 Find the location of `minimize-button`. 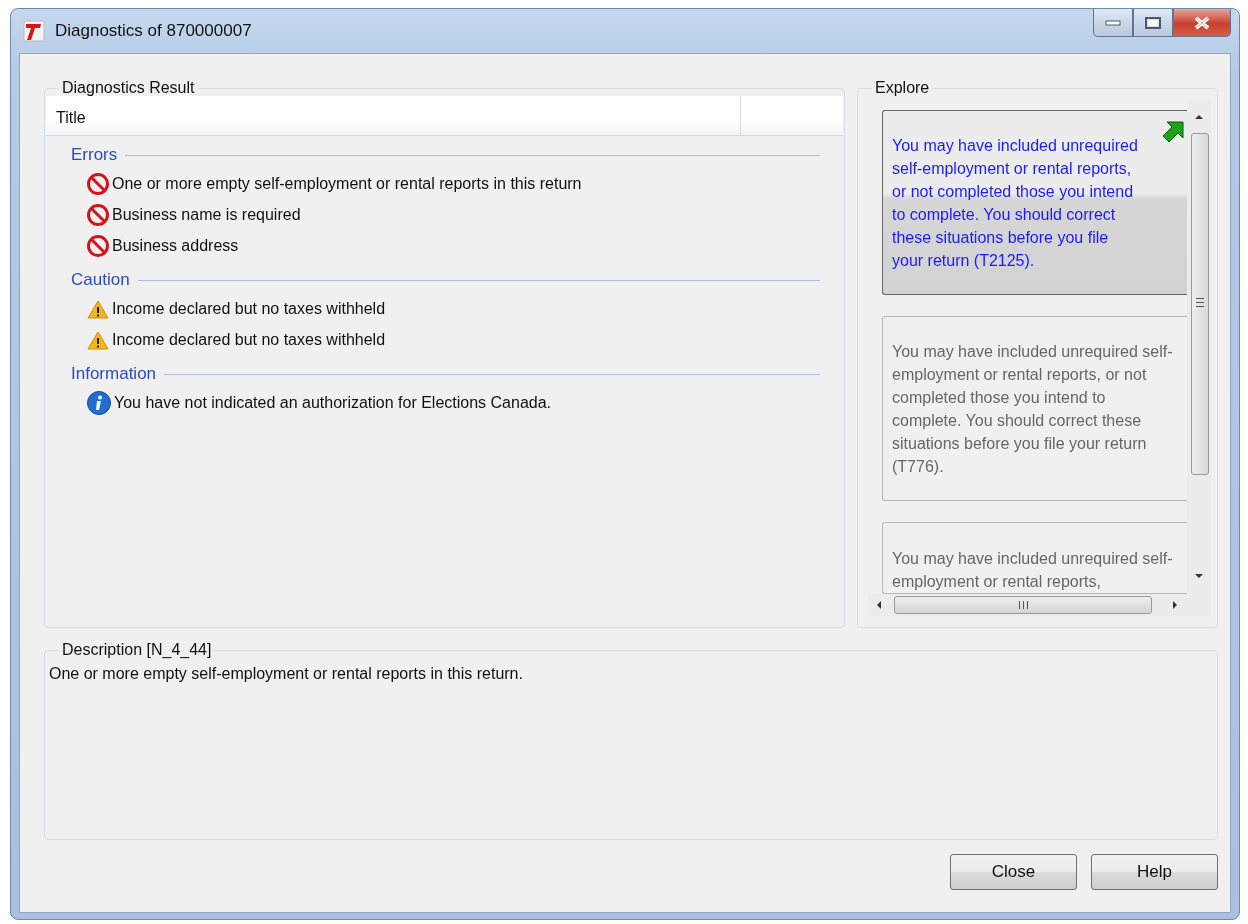

minimize-button is located at coordinates (1113, 23).